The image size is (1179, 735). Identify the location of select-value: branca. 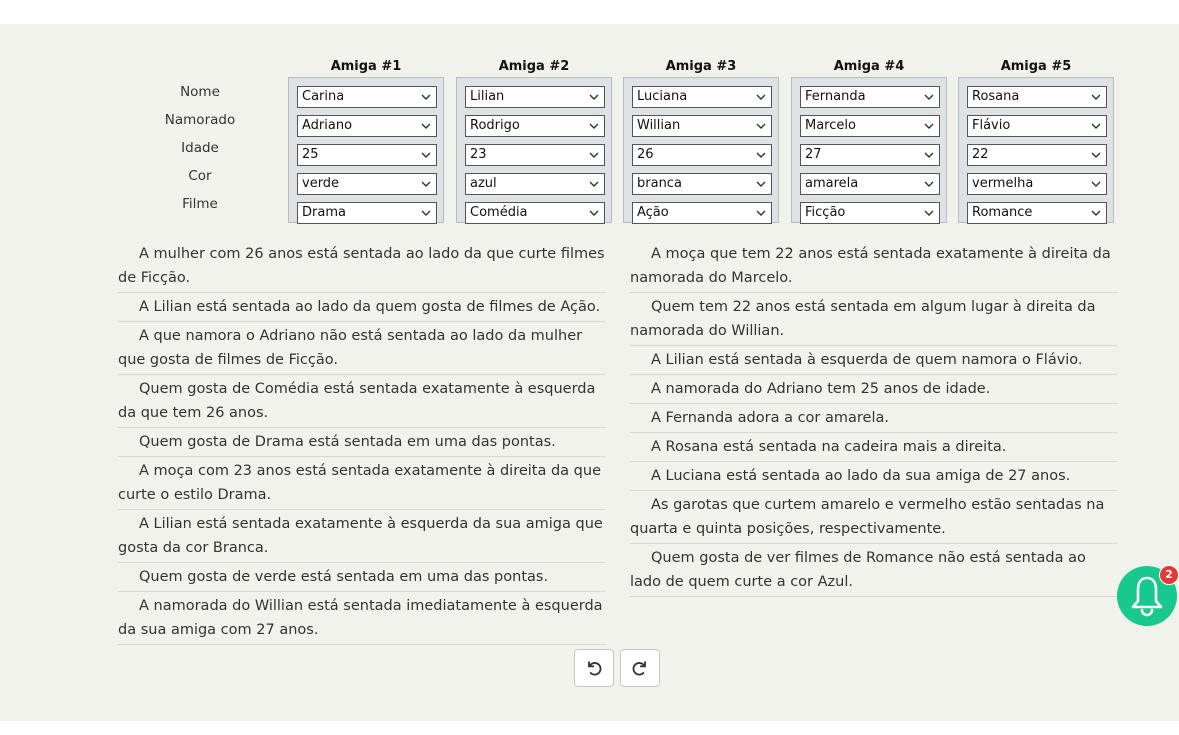
(659, 183).